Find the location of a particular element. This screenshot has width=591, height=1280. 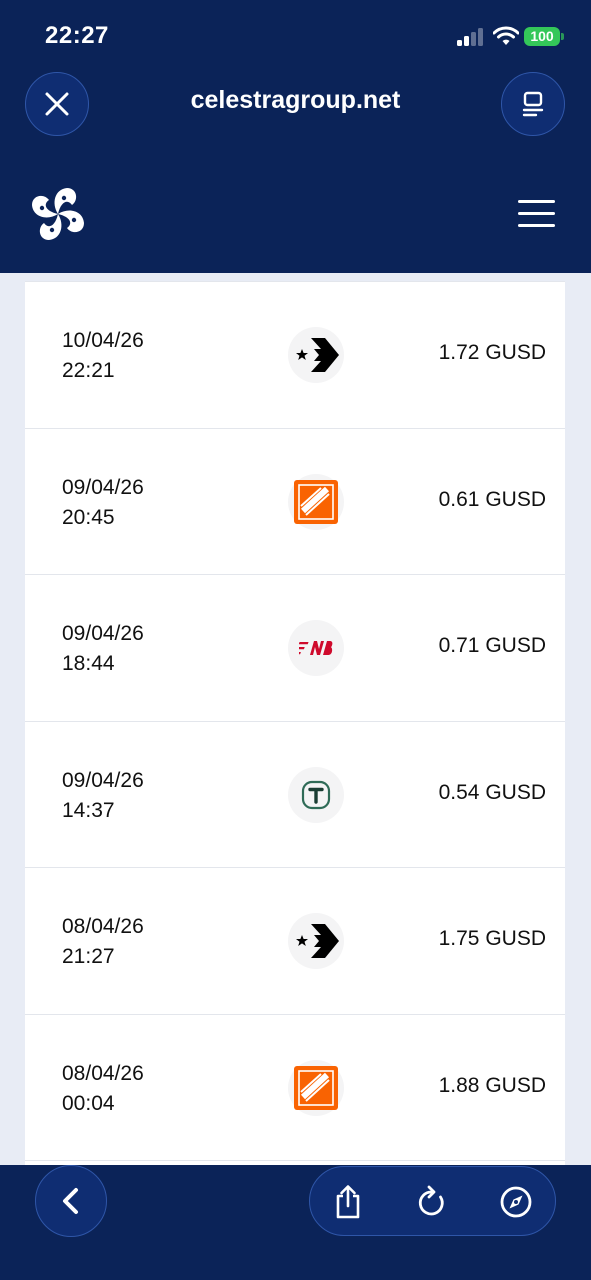

transaction-datetime: 09/04/26 20:45 is located at coordinates (103, 503).